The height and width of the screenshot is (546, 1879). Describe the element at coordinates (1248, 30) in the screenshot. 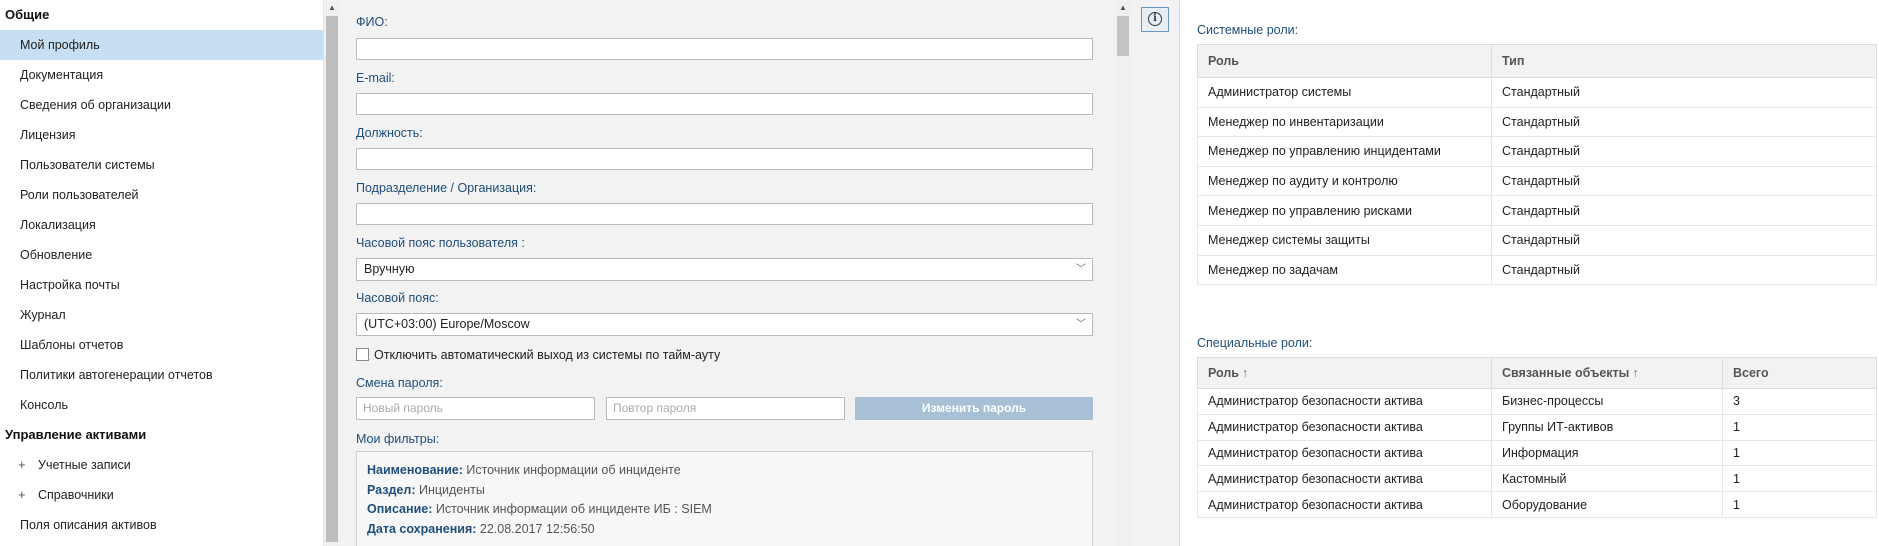

I see `system-roles-title: Системные роли:` at that location.